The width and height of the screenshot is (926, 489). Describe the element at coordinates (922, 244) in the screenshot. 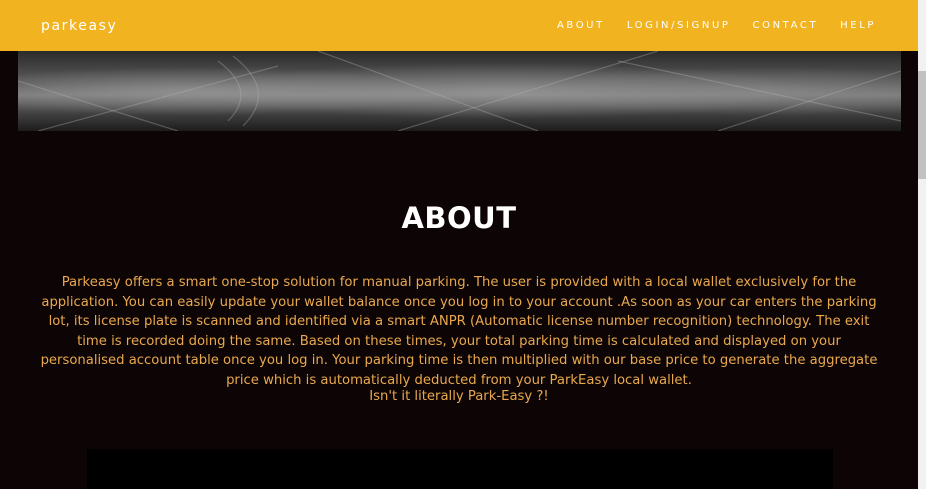

I see `page-scrollbar` at that location.